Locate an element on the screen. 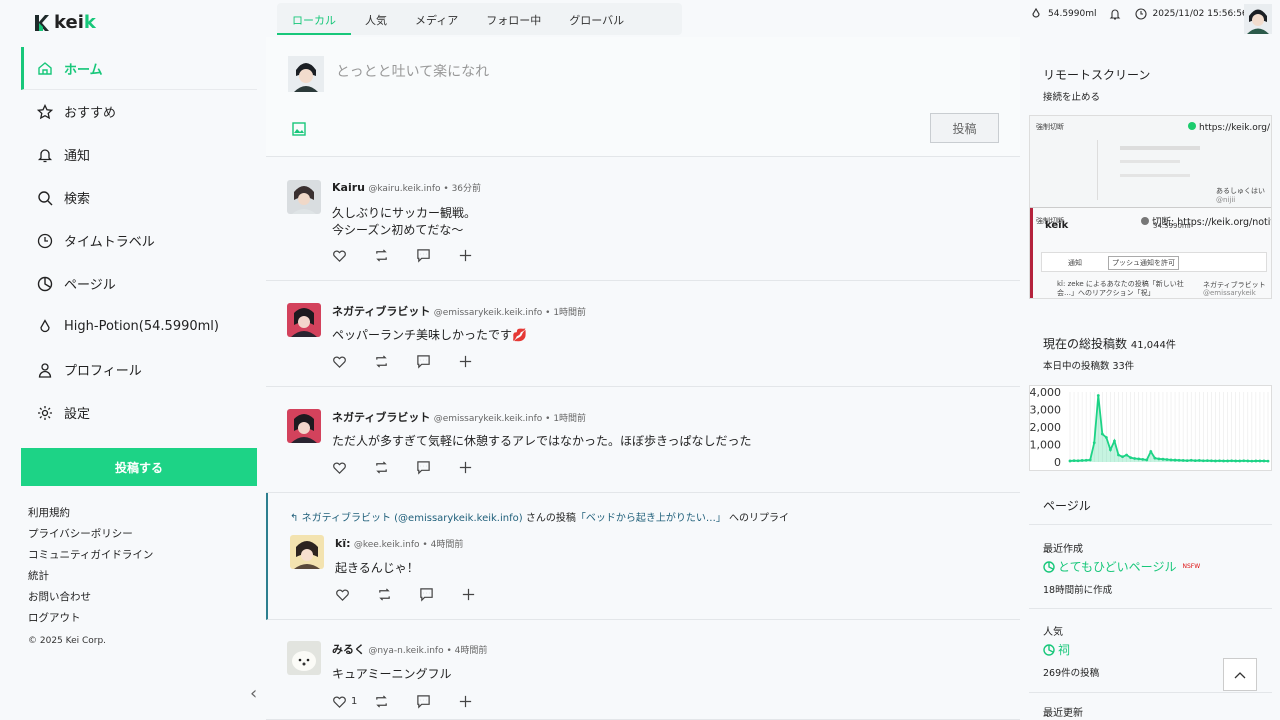 The width and height of the screenshot is (1280, 720). repost-icon is located at coordinates (381, 361).